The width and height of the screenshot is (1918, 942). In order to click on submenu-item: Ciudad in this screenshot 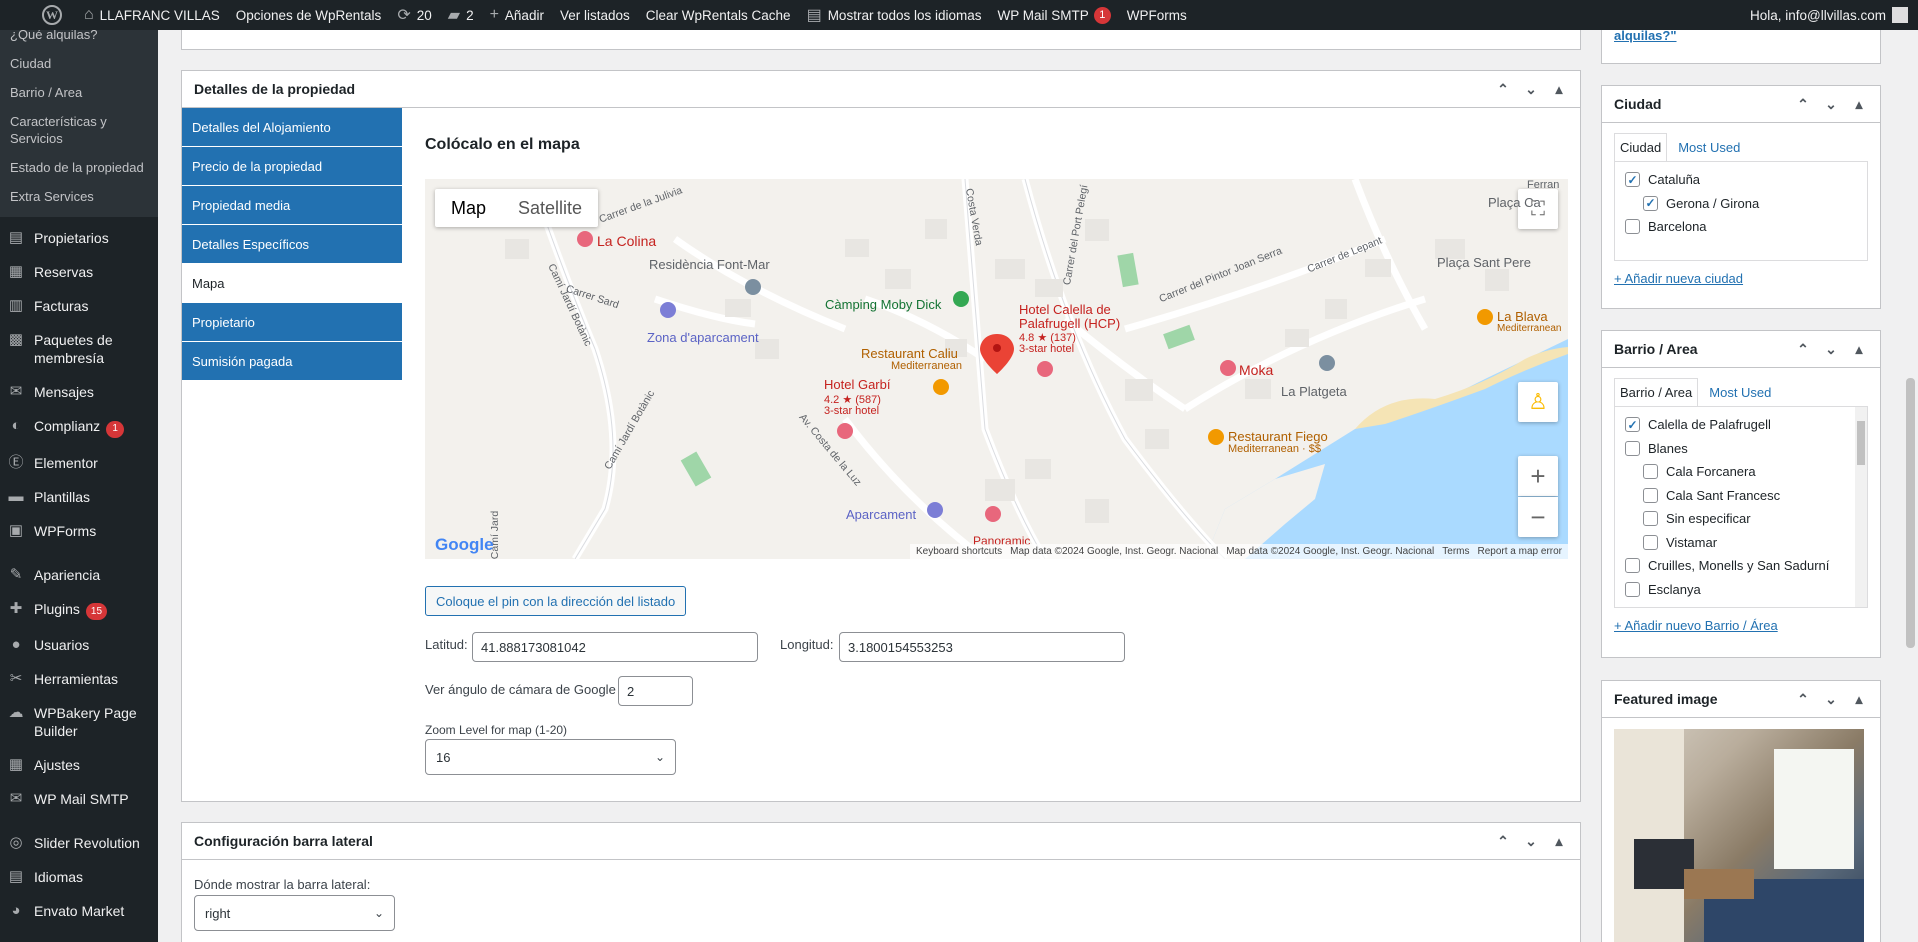, I will do `click(79, 63)`.